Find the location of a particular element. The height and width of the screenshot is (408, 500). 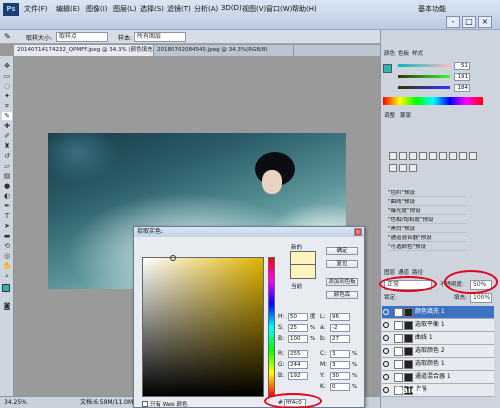

stamp-tool-icon: ♜ is located at coordinates (7, 146).